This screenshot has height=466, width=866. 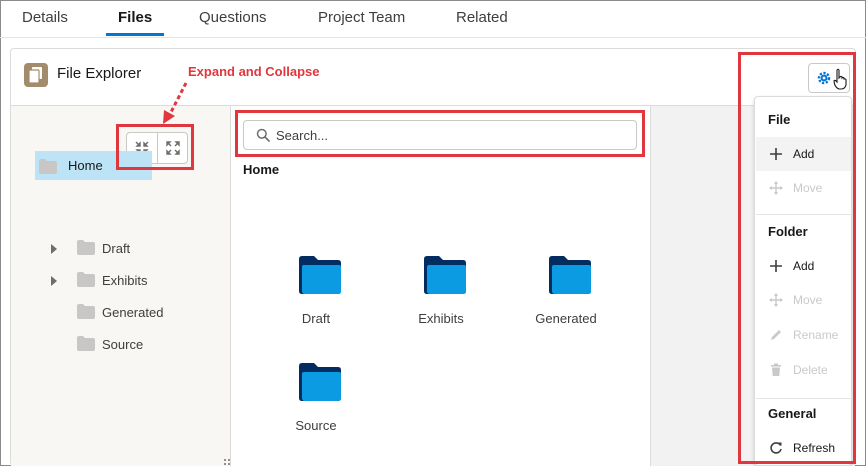 What do you see at coordinates (440, 133) in the screenshot?
I see `annotation-highlight-search` at bounding box center [440, 133].